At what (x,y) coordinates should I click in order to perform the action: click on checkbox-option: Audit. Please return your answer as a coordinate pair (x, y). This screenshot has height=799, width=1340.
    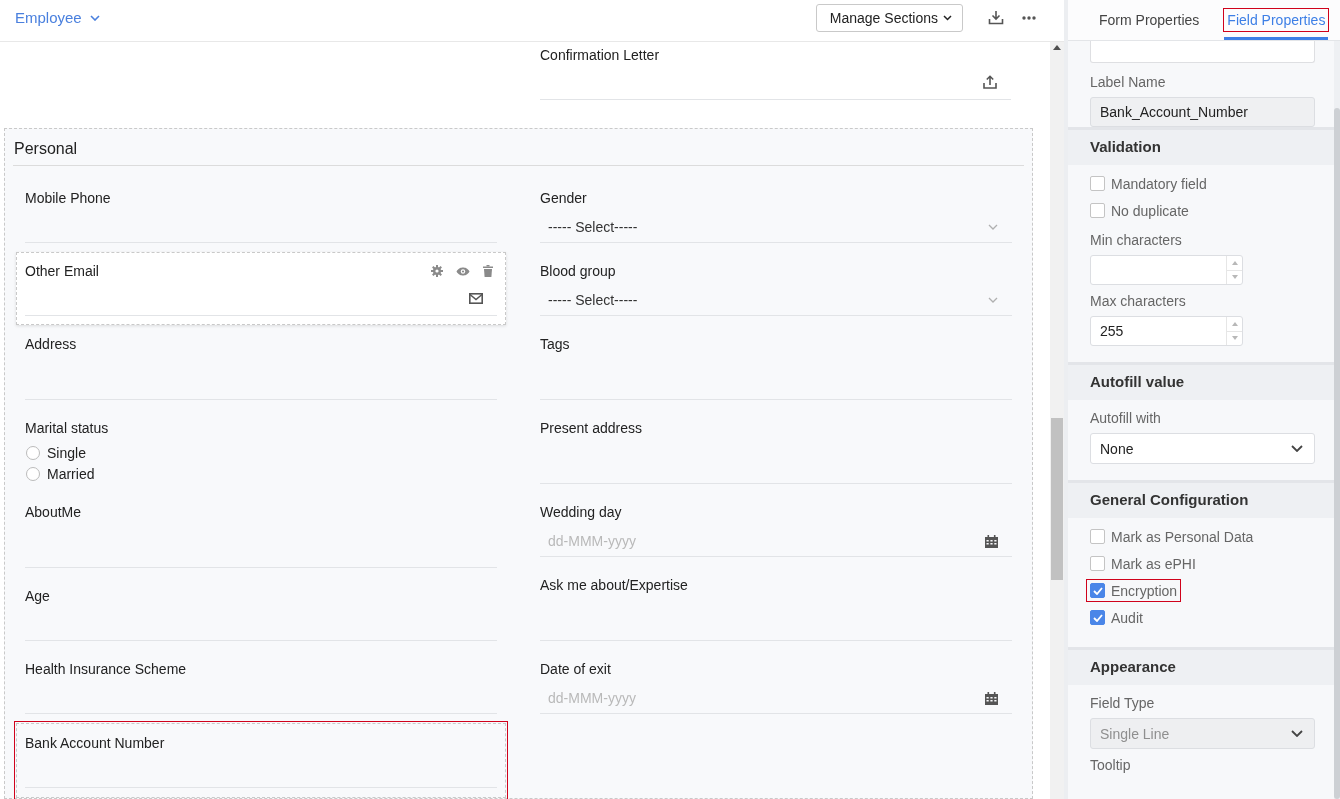
    Looking at the image, I should click on (1116, 617).